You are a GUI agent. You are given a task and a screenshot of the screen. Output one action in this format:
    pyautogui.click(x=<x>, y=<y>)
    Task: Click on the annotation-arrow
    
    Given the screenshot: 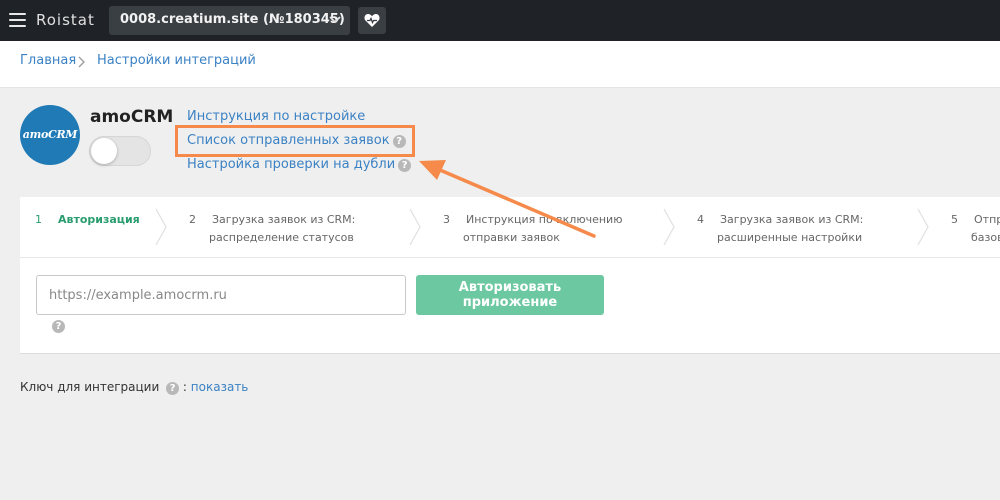 What is the action you would take?
    pyautogui.click(x=507, y=199)
    